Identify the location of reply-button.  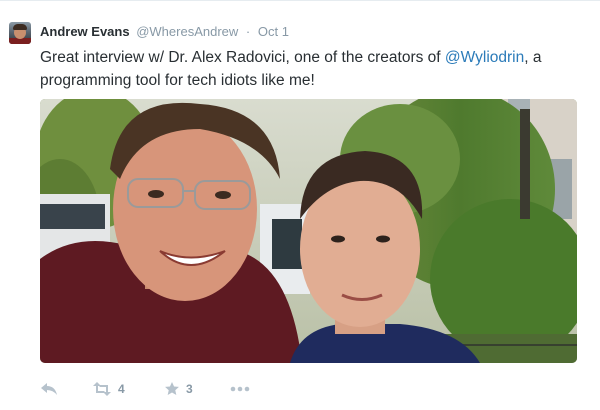
(49, 389).